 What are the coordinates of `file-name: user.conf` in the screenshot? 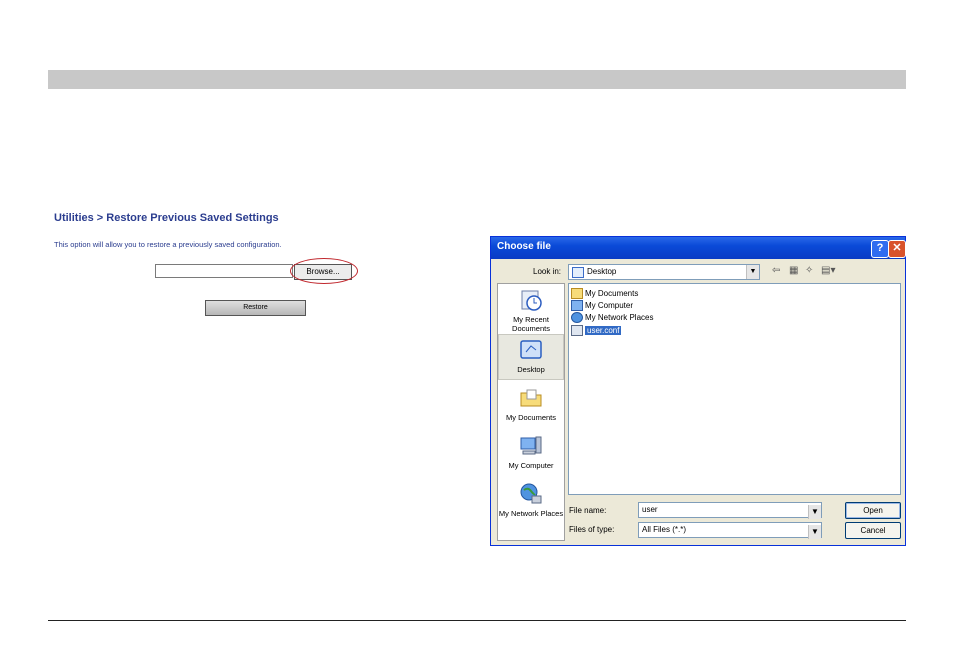 It's located at (603, 330).